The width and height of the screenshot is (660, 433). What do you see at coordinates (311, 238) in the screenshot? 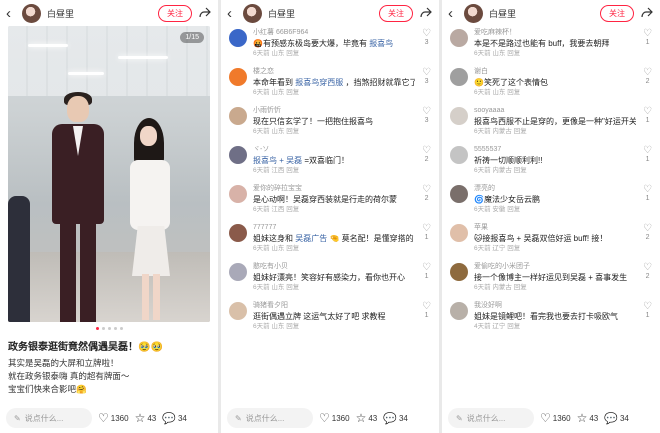
I see `comment-topic-tag: 吴磊广告` at bounding box center [311, 238].